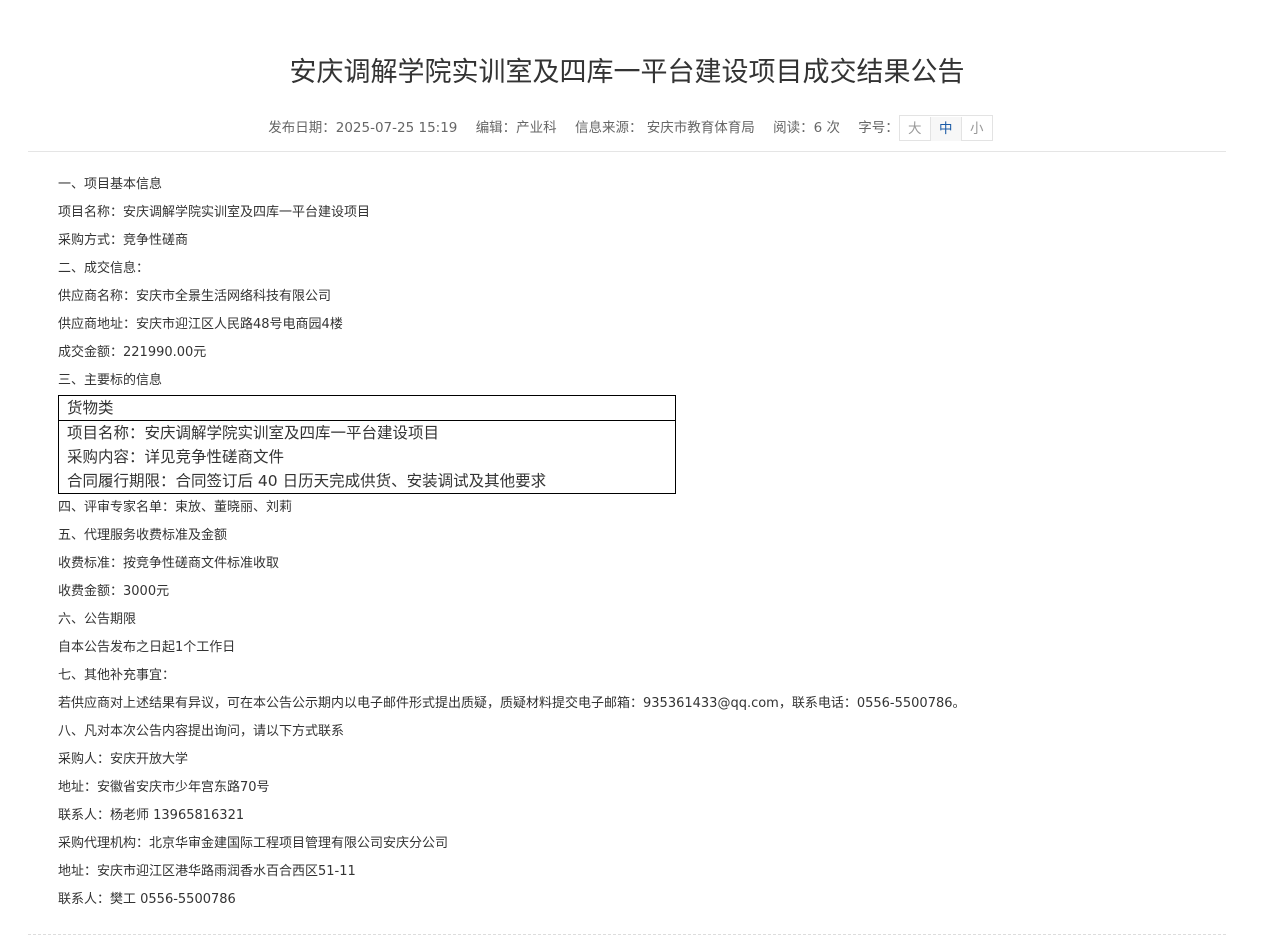 This screenshot has width=1269, height=936. Describe the element at coordinates (169, 563) in the screenshot. I see `fee-standard: 收费标准：按竞争性磋商文件标准收取` at that location.